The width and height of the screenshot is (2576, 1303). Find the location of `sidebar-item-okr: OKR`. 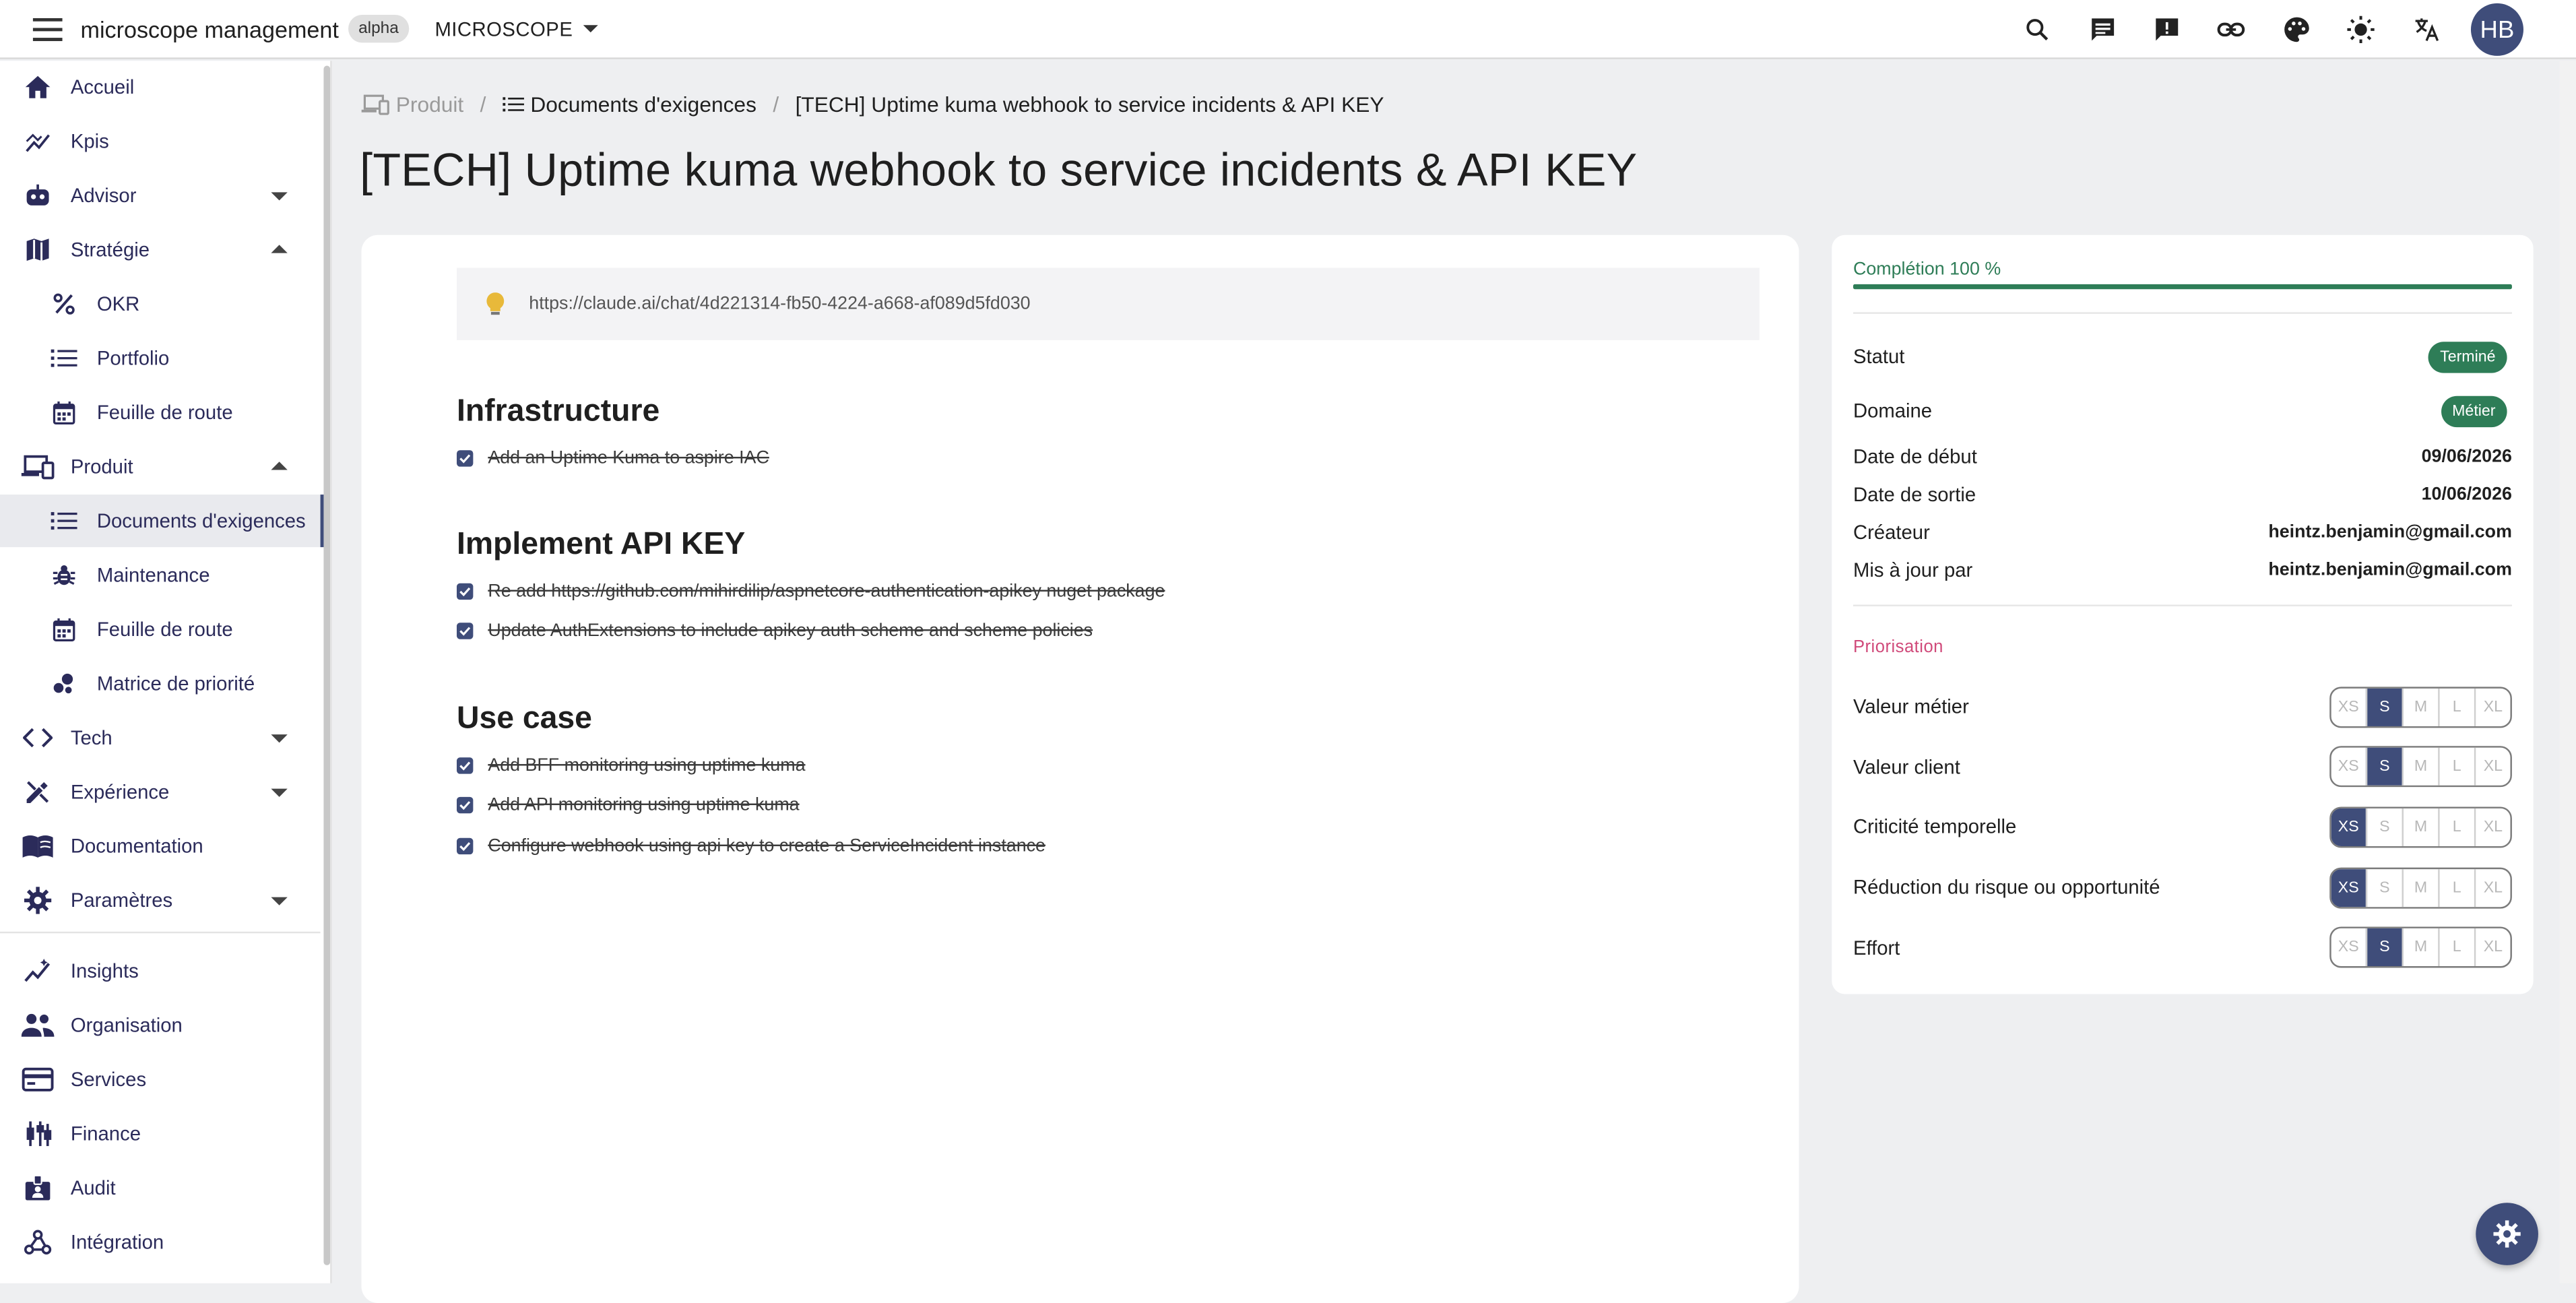

sidebar-item-okr: OKR is located at coordinates (160, 304).